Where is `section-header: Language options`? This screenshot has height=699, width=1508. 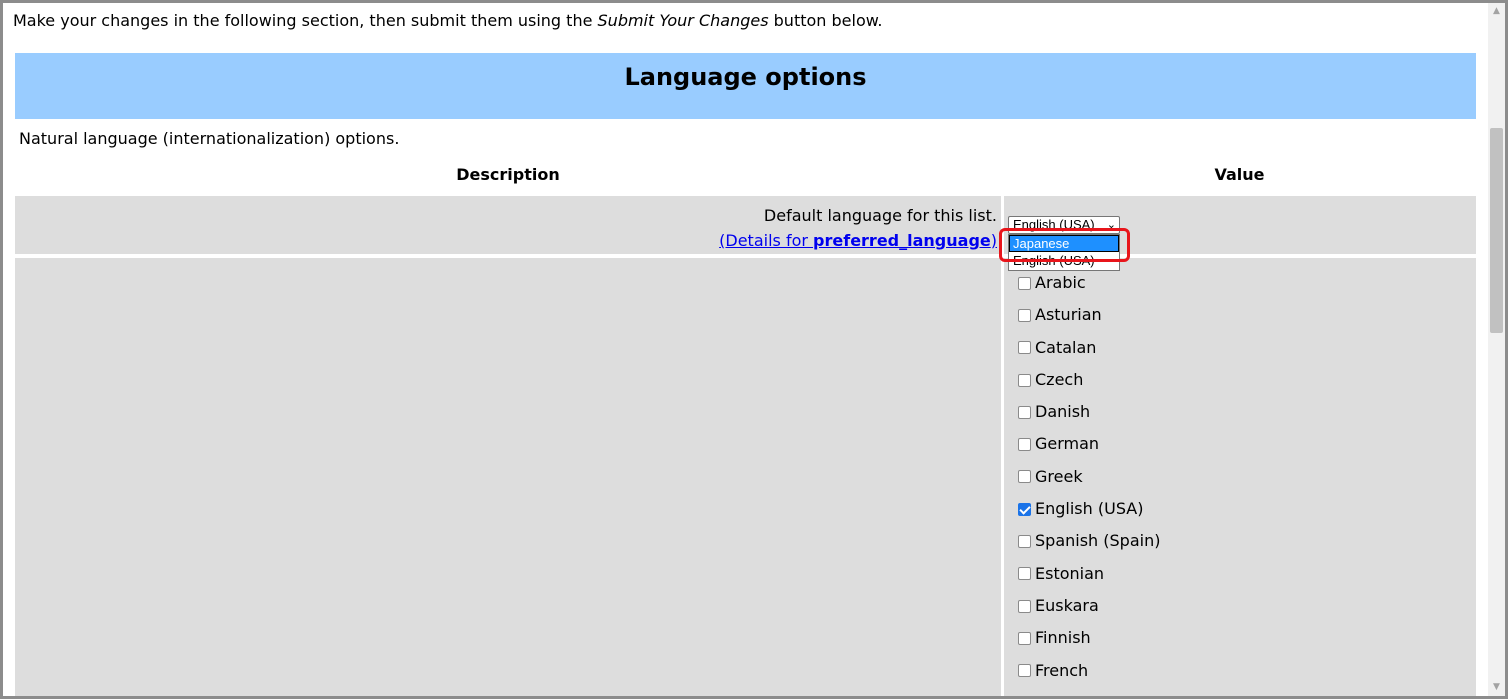
section-header: Language options is located at coordinates (745, 86).